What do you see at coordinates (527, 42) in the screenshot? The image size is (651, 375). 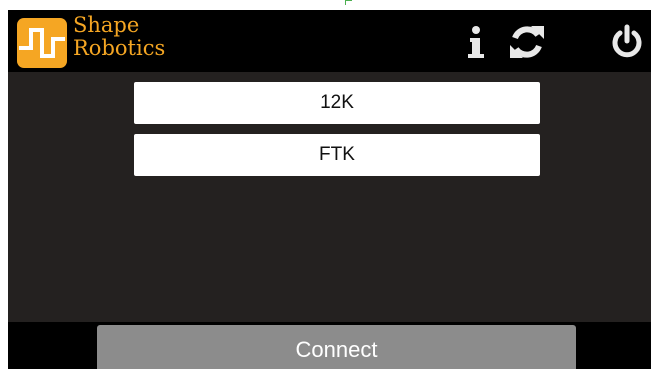 I see `refresh-icon` at bounding box center [527, 42].